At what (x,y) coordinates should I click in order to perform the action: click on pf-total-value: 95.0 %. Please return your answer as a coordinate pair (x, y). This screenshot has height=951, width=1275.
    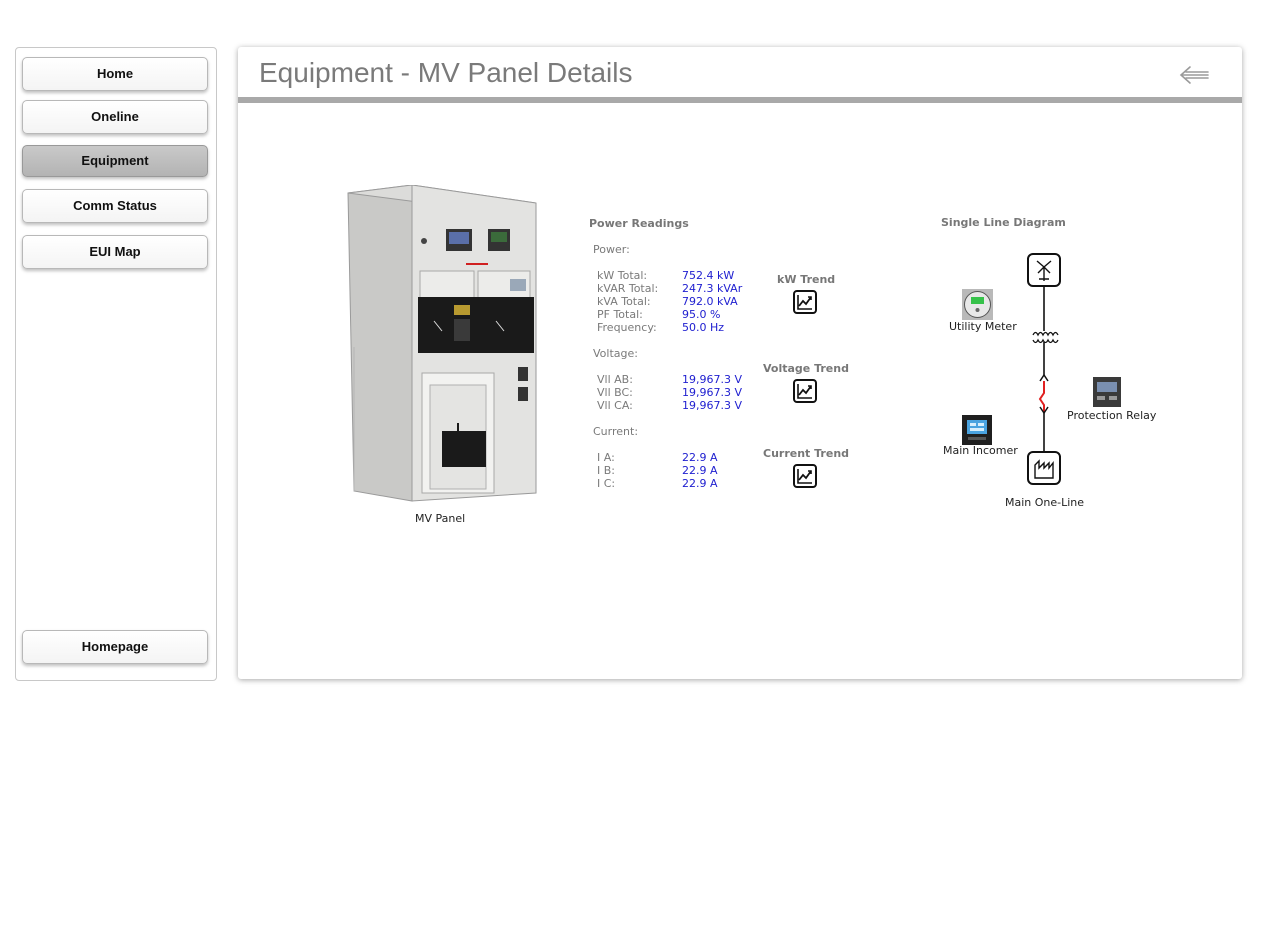
    Looking at the image, I should click on (701, 314).